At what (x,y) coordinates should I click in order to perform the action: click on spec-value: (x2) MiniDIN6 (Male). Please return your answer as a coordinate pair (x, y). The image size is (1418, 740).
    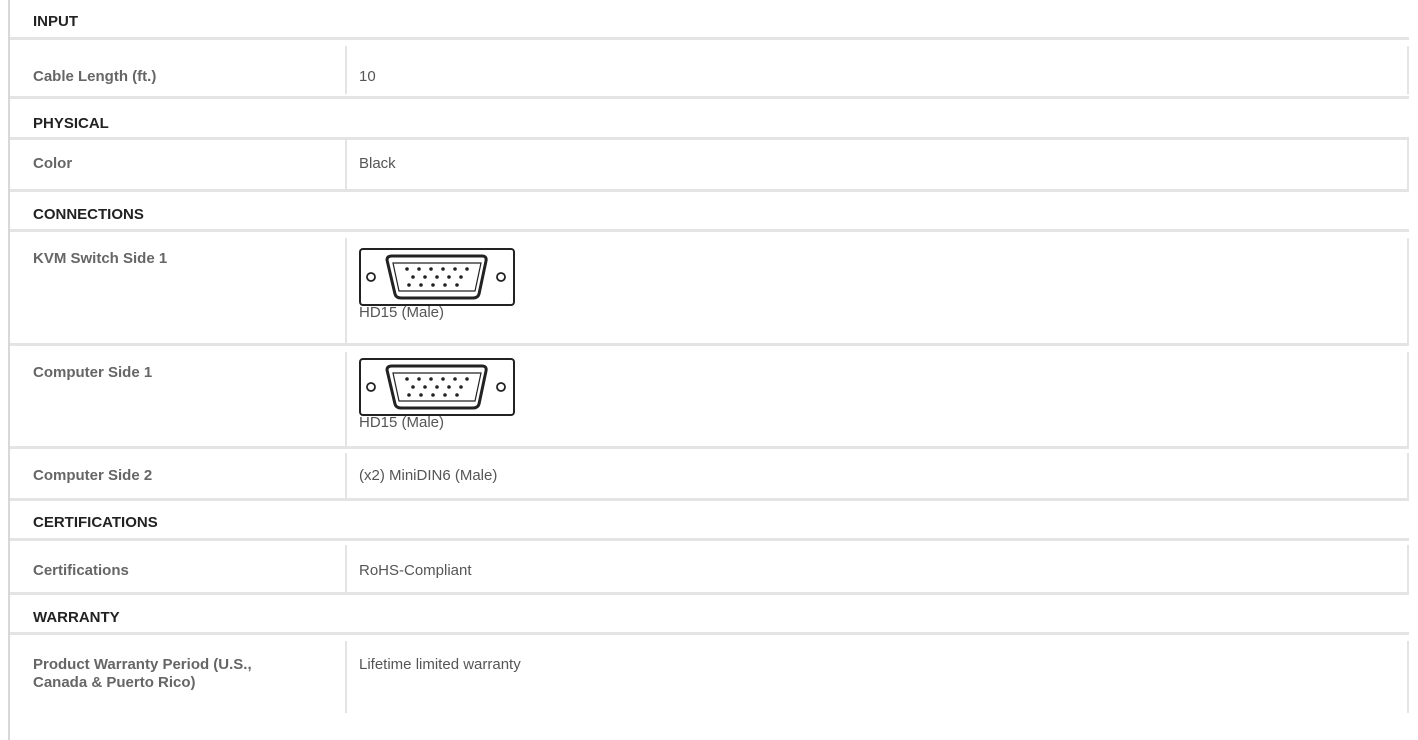
    Looking at the image, I should click on (878, 475).